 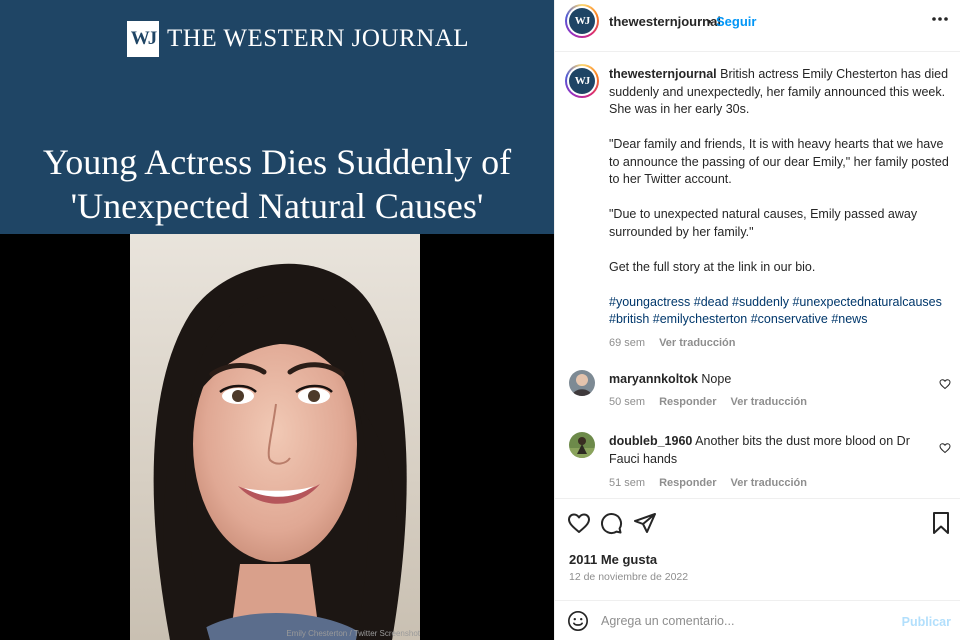 I want to click on comment-text: Nope, so click(x=716, y=379).